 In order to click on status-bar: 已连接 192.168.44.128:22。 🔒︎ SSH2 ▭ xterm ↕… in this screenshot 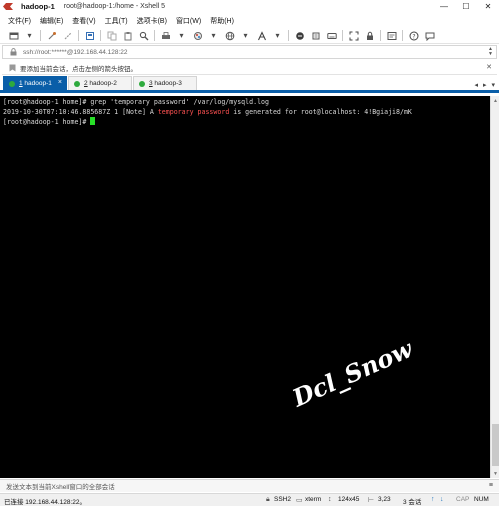, I will do `click(249, 499)`.